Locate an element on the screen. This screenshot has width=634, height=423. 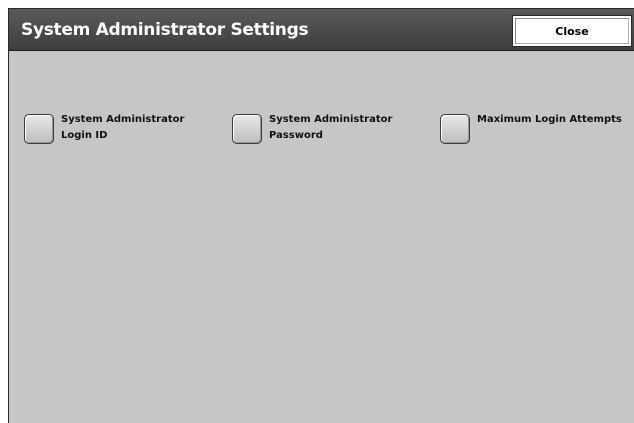
option-password-label: System Administrator Password is located at coordinates (334, 128).